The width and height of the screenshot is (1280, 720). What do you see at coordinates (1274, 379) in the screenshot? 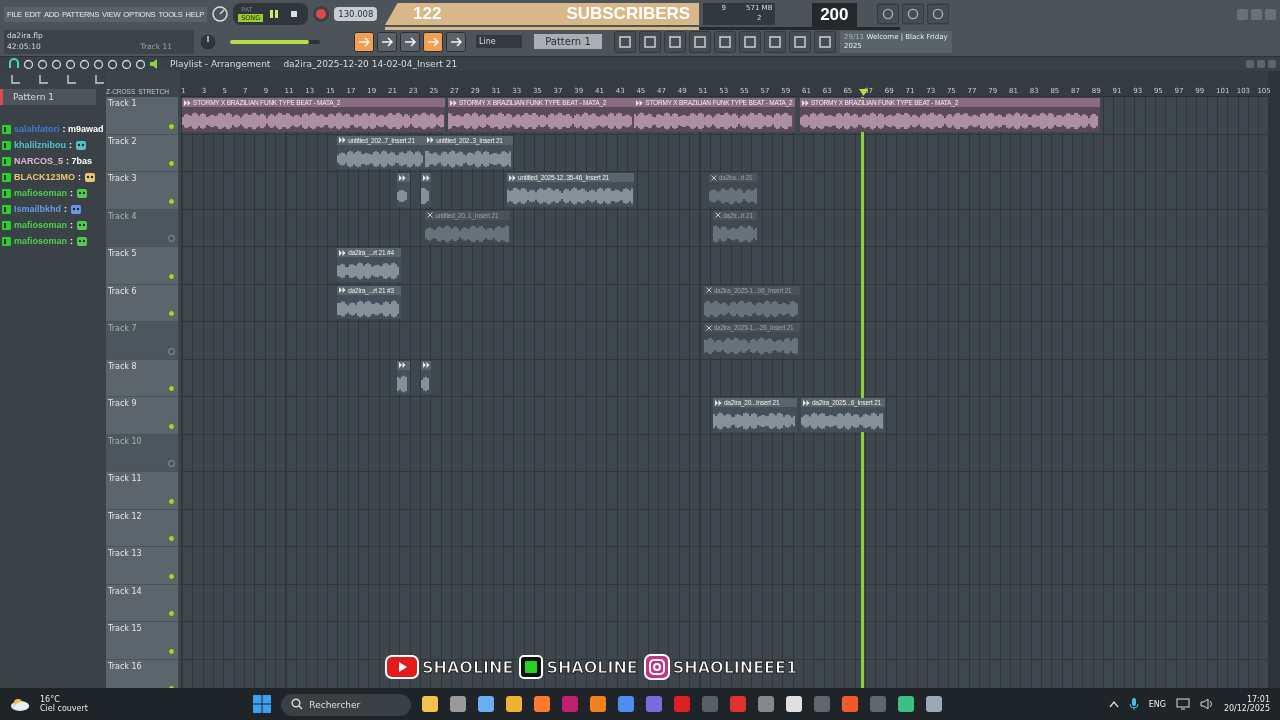
I see `scrollbar` at bounding box center [1274, 379].